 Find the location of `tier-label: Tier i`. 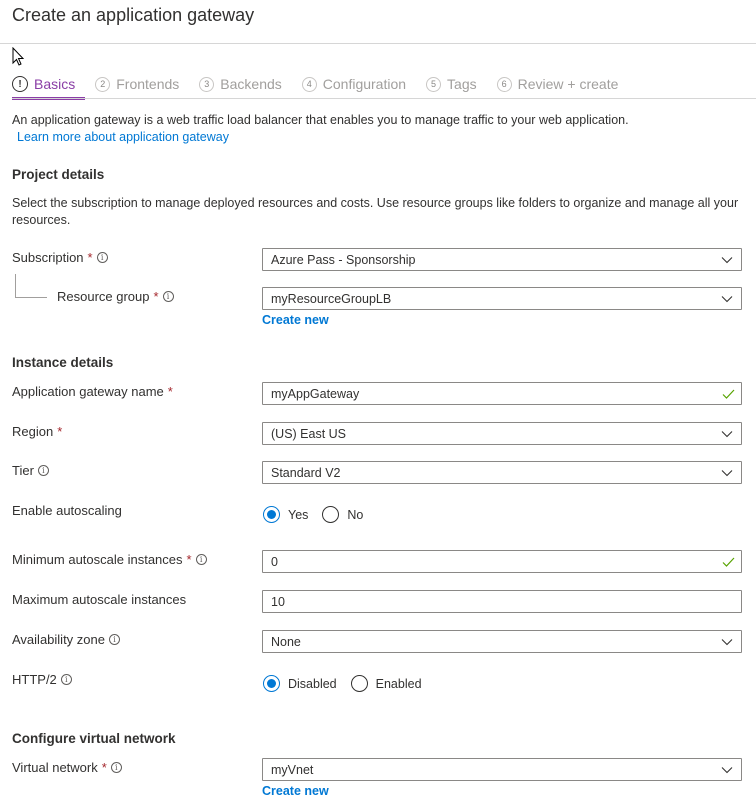

tier-label: Tier i is located at coordinates (30, 470).